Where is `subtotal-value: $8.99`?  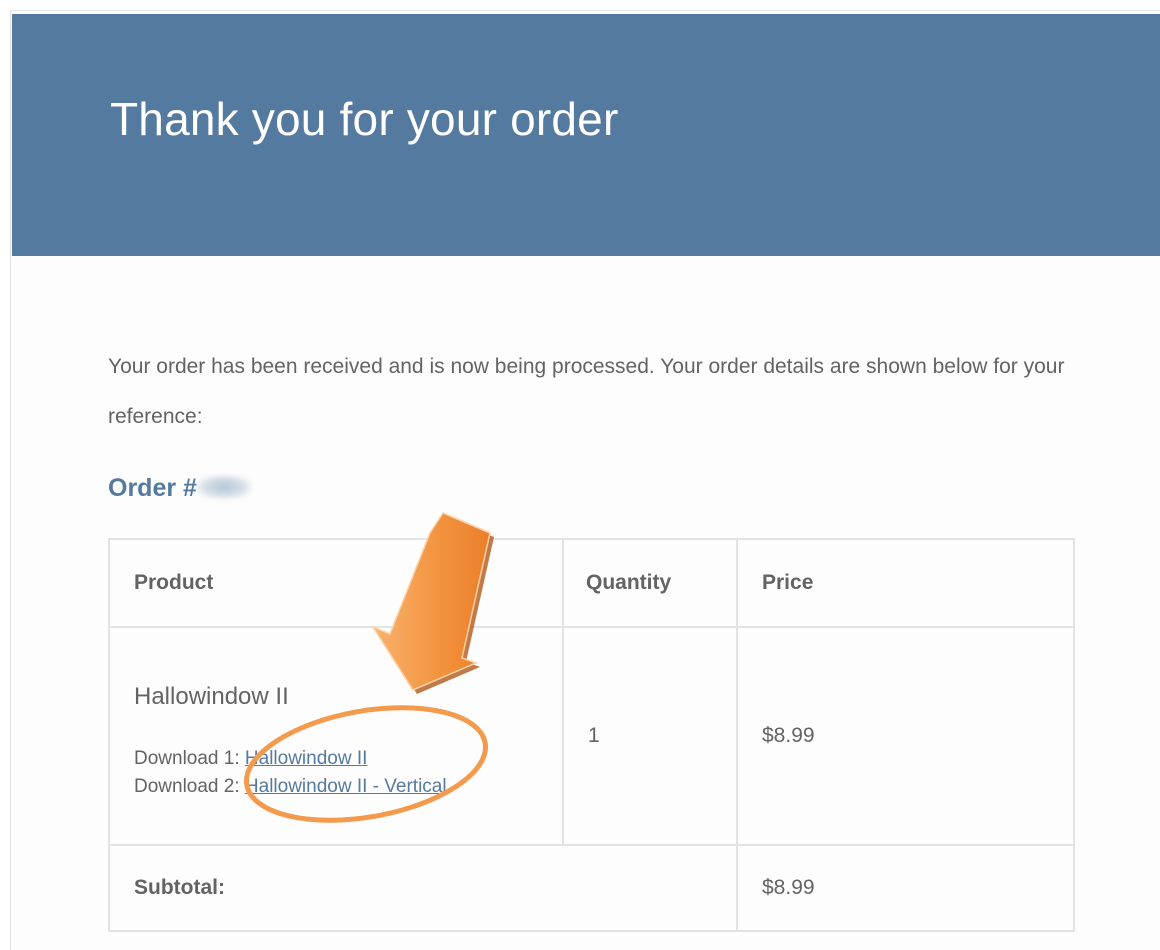
subtotal-value: $8.99 is located at coordinates (905, 888).